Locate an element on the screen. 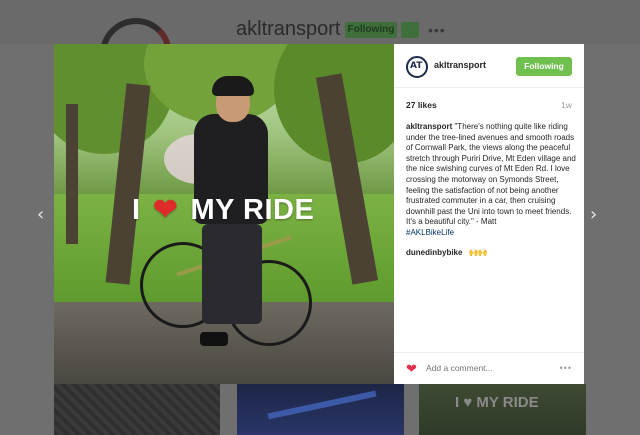  photo-rider-shoe is located at coordinates (214, 339).